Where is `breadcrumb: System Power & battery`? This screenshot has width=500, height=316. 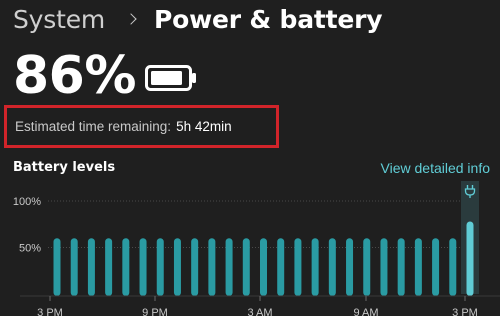
breadcrumb: System Power & battery is located at coordinates (198, 19).